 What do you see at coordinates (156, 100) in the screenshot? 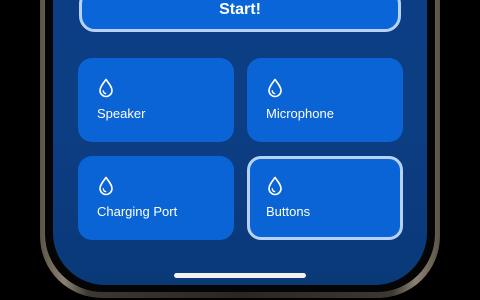
I see `tile-speaker: Speaker` at bounding box center [156, 100].